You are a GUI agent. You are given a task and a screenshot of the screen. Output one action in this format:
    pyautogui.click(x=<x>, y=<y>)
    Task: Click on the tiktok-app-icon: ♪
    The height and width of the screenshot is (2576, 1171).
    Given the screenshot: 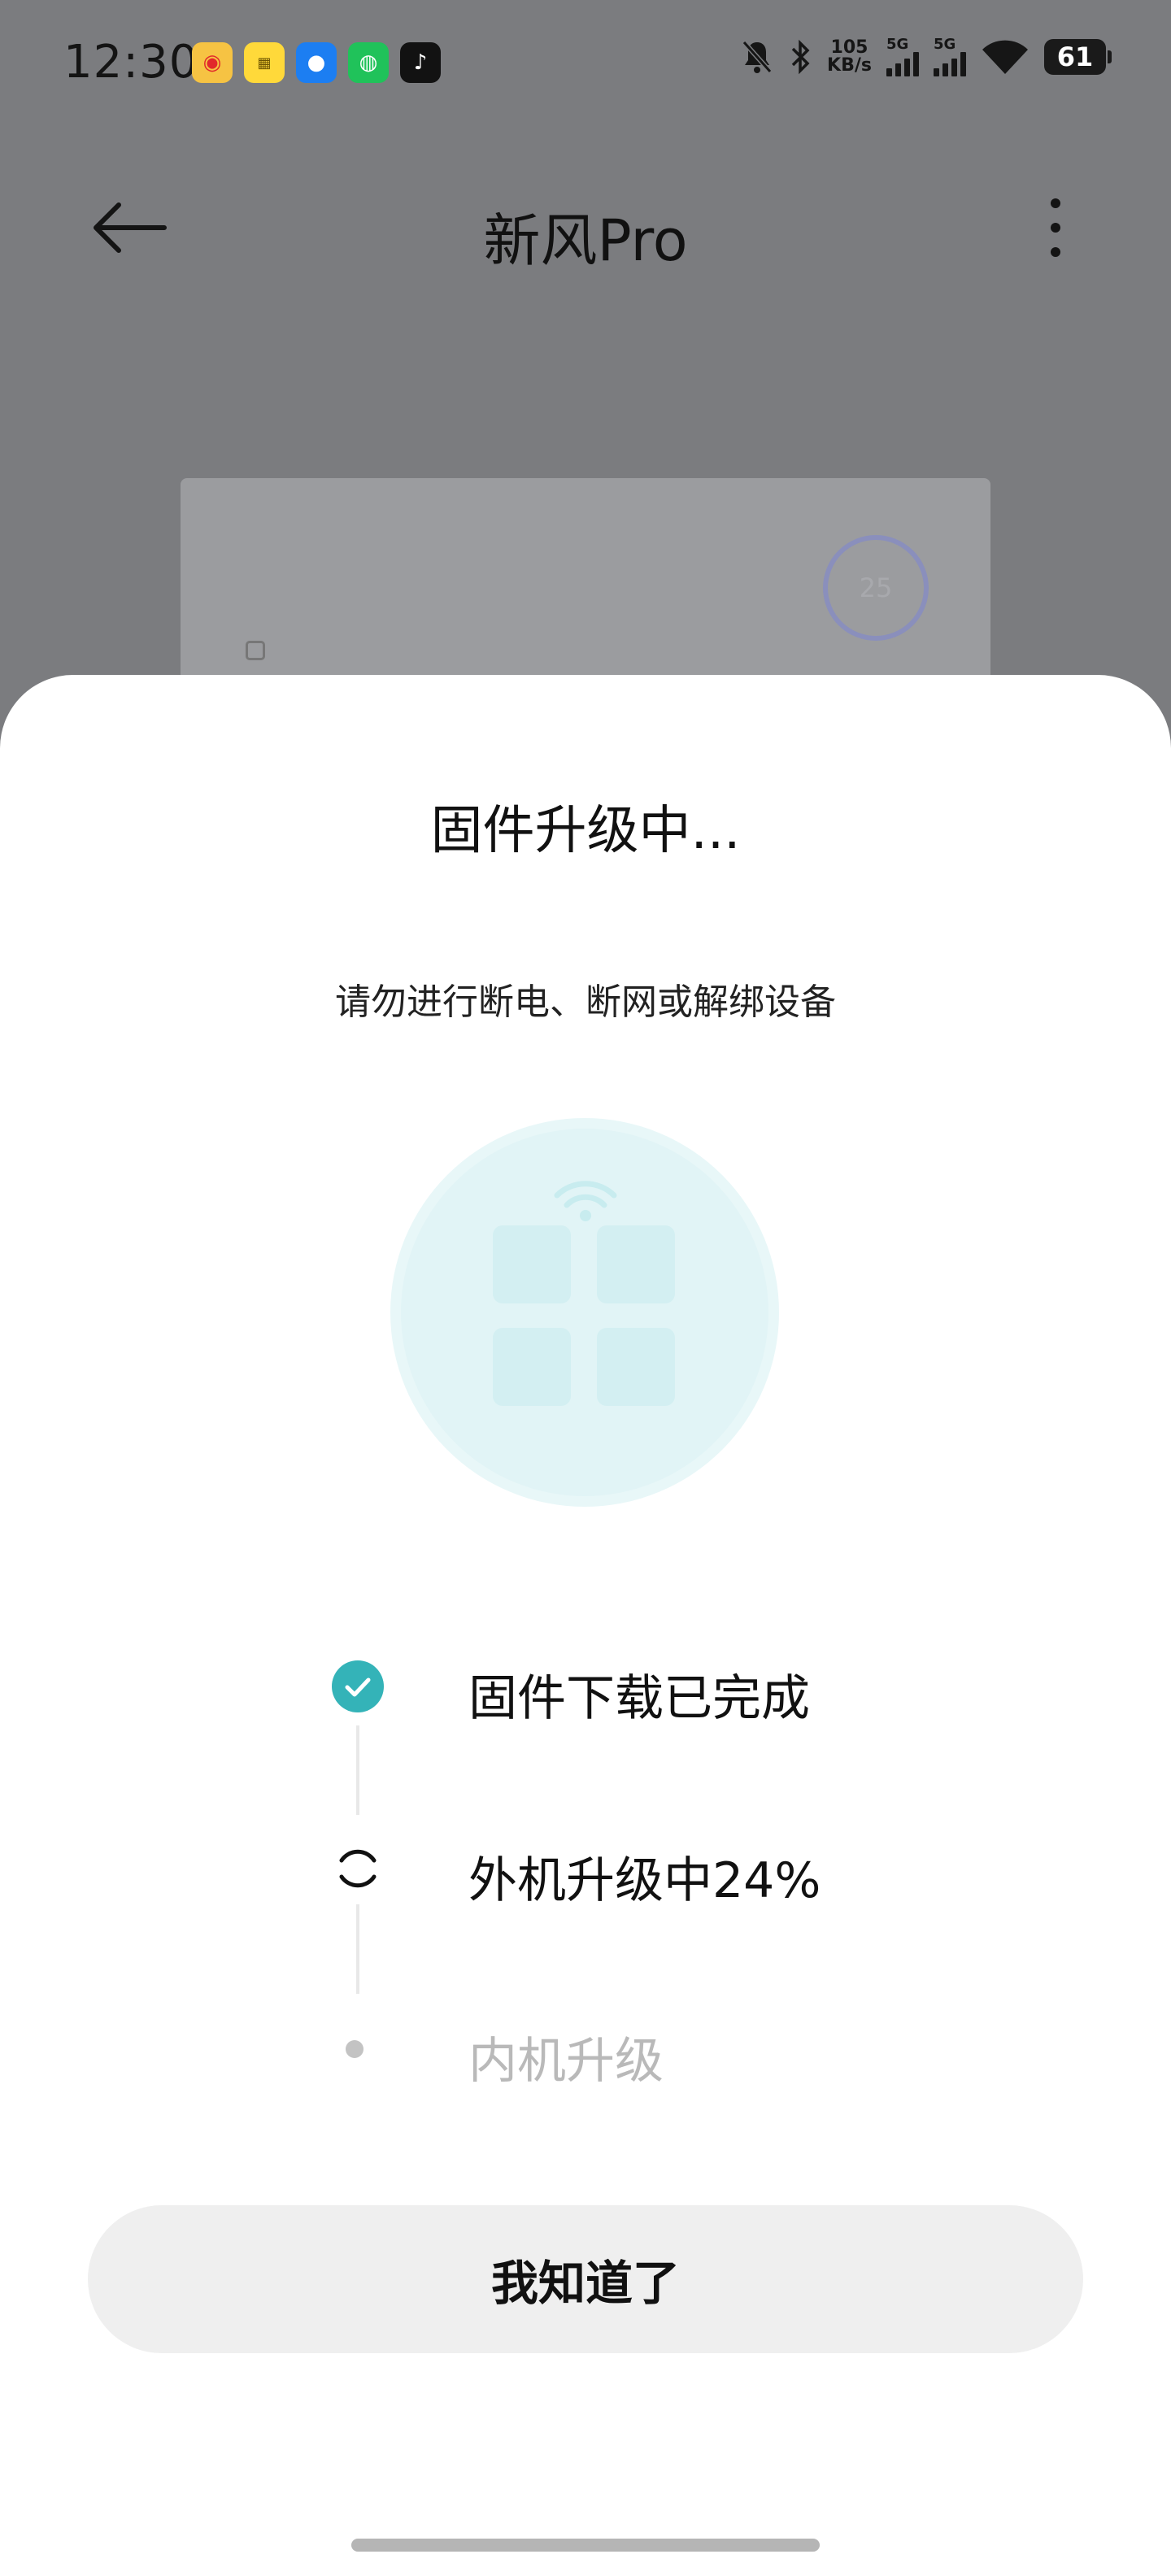 What is the action you would take?
    pyautogui.click(x=420, y=63)
    